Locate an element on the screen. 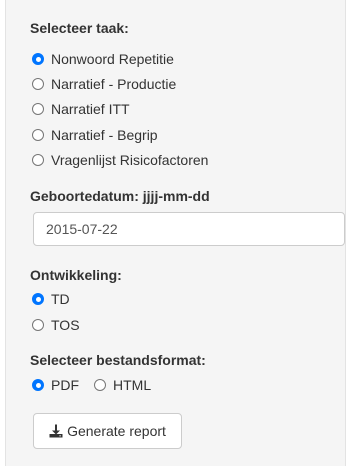  radio-label: TOS is located at coordinates (65, 325).